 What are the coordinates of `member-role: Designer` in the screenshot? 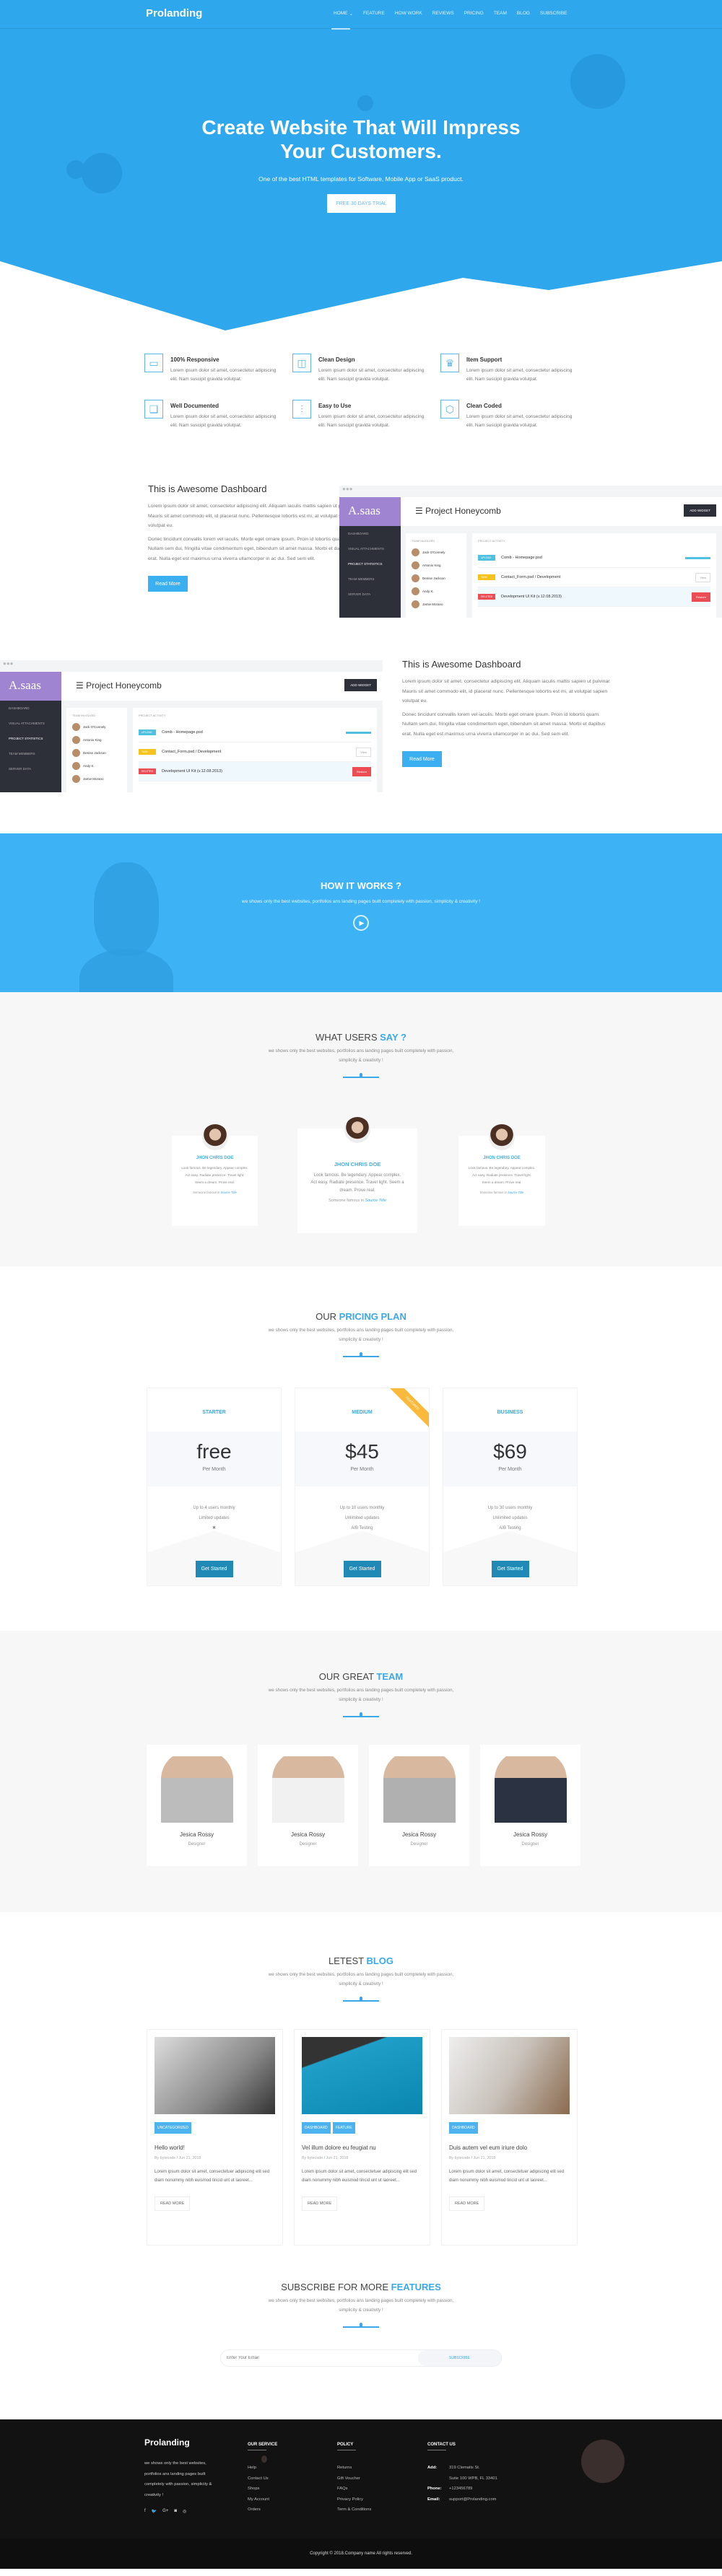 It's located at (197, 1843).